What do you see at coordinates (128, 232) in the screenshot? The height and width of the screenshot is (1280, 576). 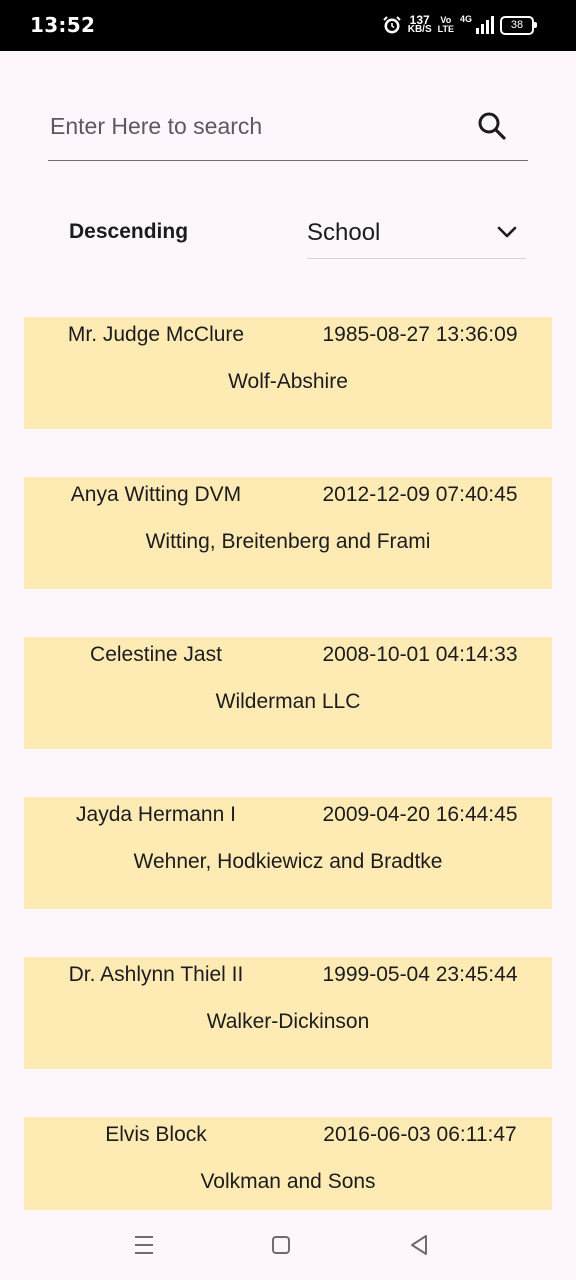 I see `sort-order-toggle: Descending` at bounding box center [128, 232].